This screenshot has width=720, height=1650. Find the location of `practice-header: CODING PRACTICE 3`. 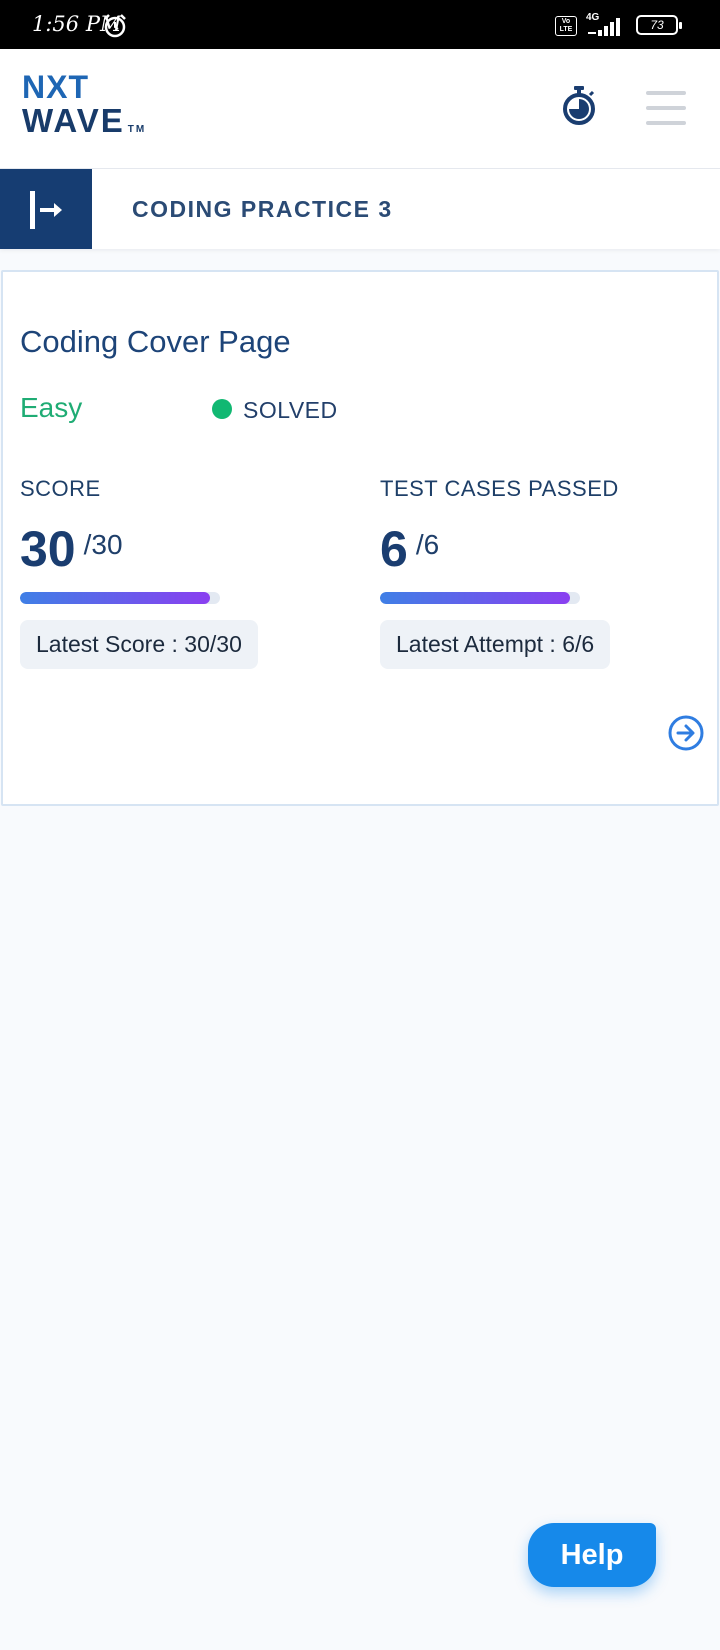

practice-header: CODING PRACTICE 3 is located at coordinates (360, 209).